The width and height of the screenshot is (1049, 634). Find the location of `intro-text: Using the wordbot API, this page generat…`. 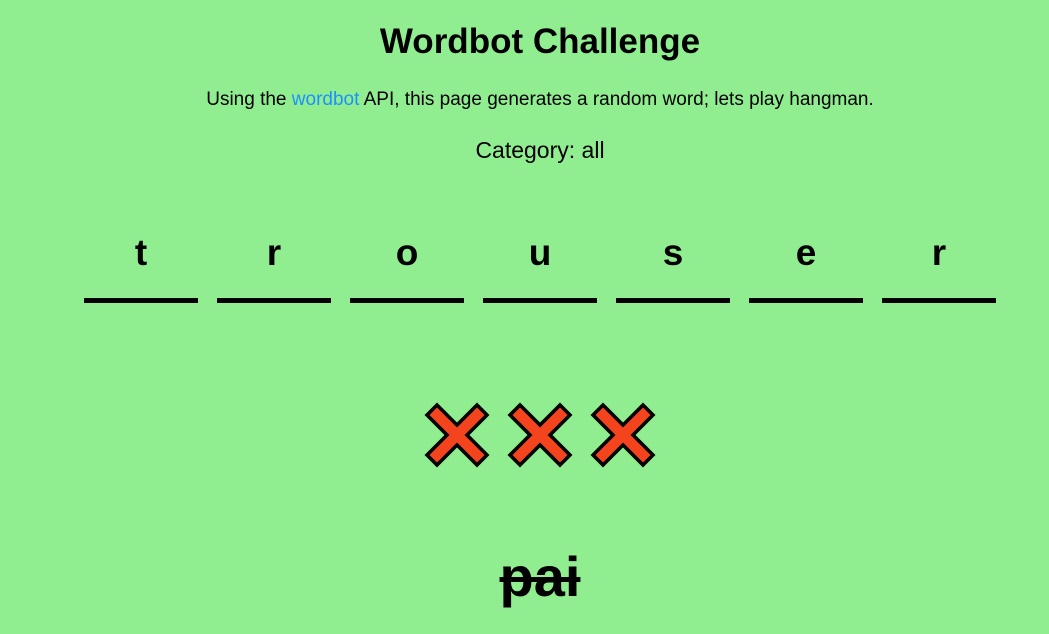

intro-text: Using the wordbot API, this page generat… is located at coordinates (524, 100).